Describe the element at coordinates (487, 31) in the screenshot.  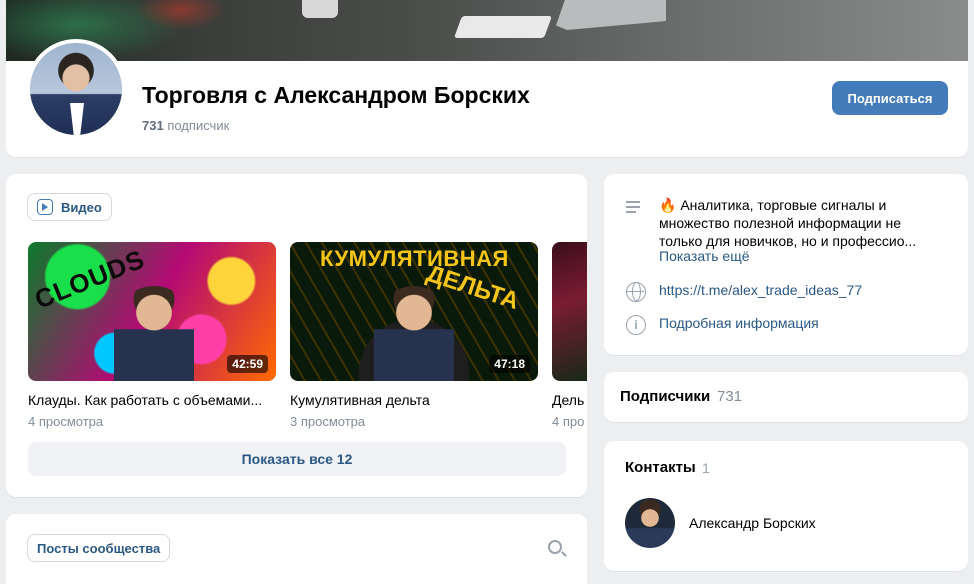
I see `cover-image` at that location.